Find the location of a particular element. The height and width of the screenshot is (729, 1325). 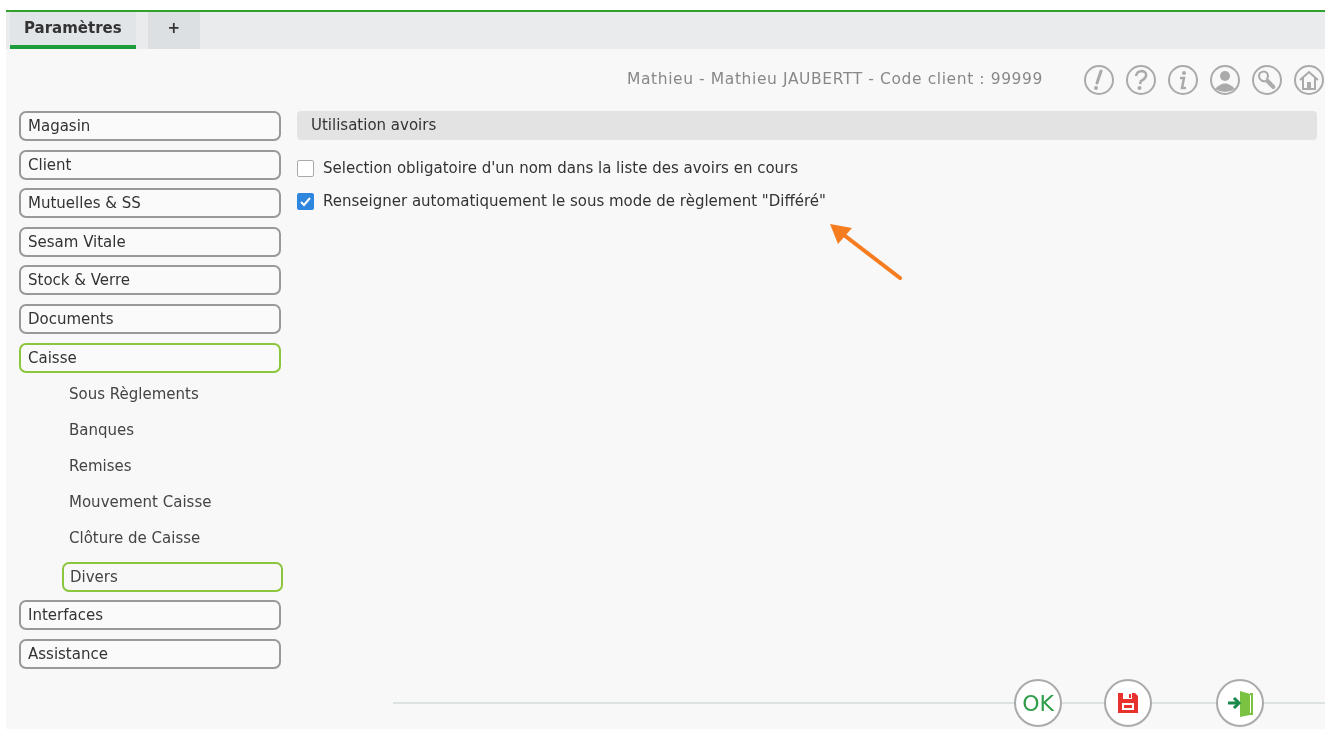

sidebar-item: Client is located at coordinates (150, 164).